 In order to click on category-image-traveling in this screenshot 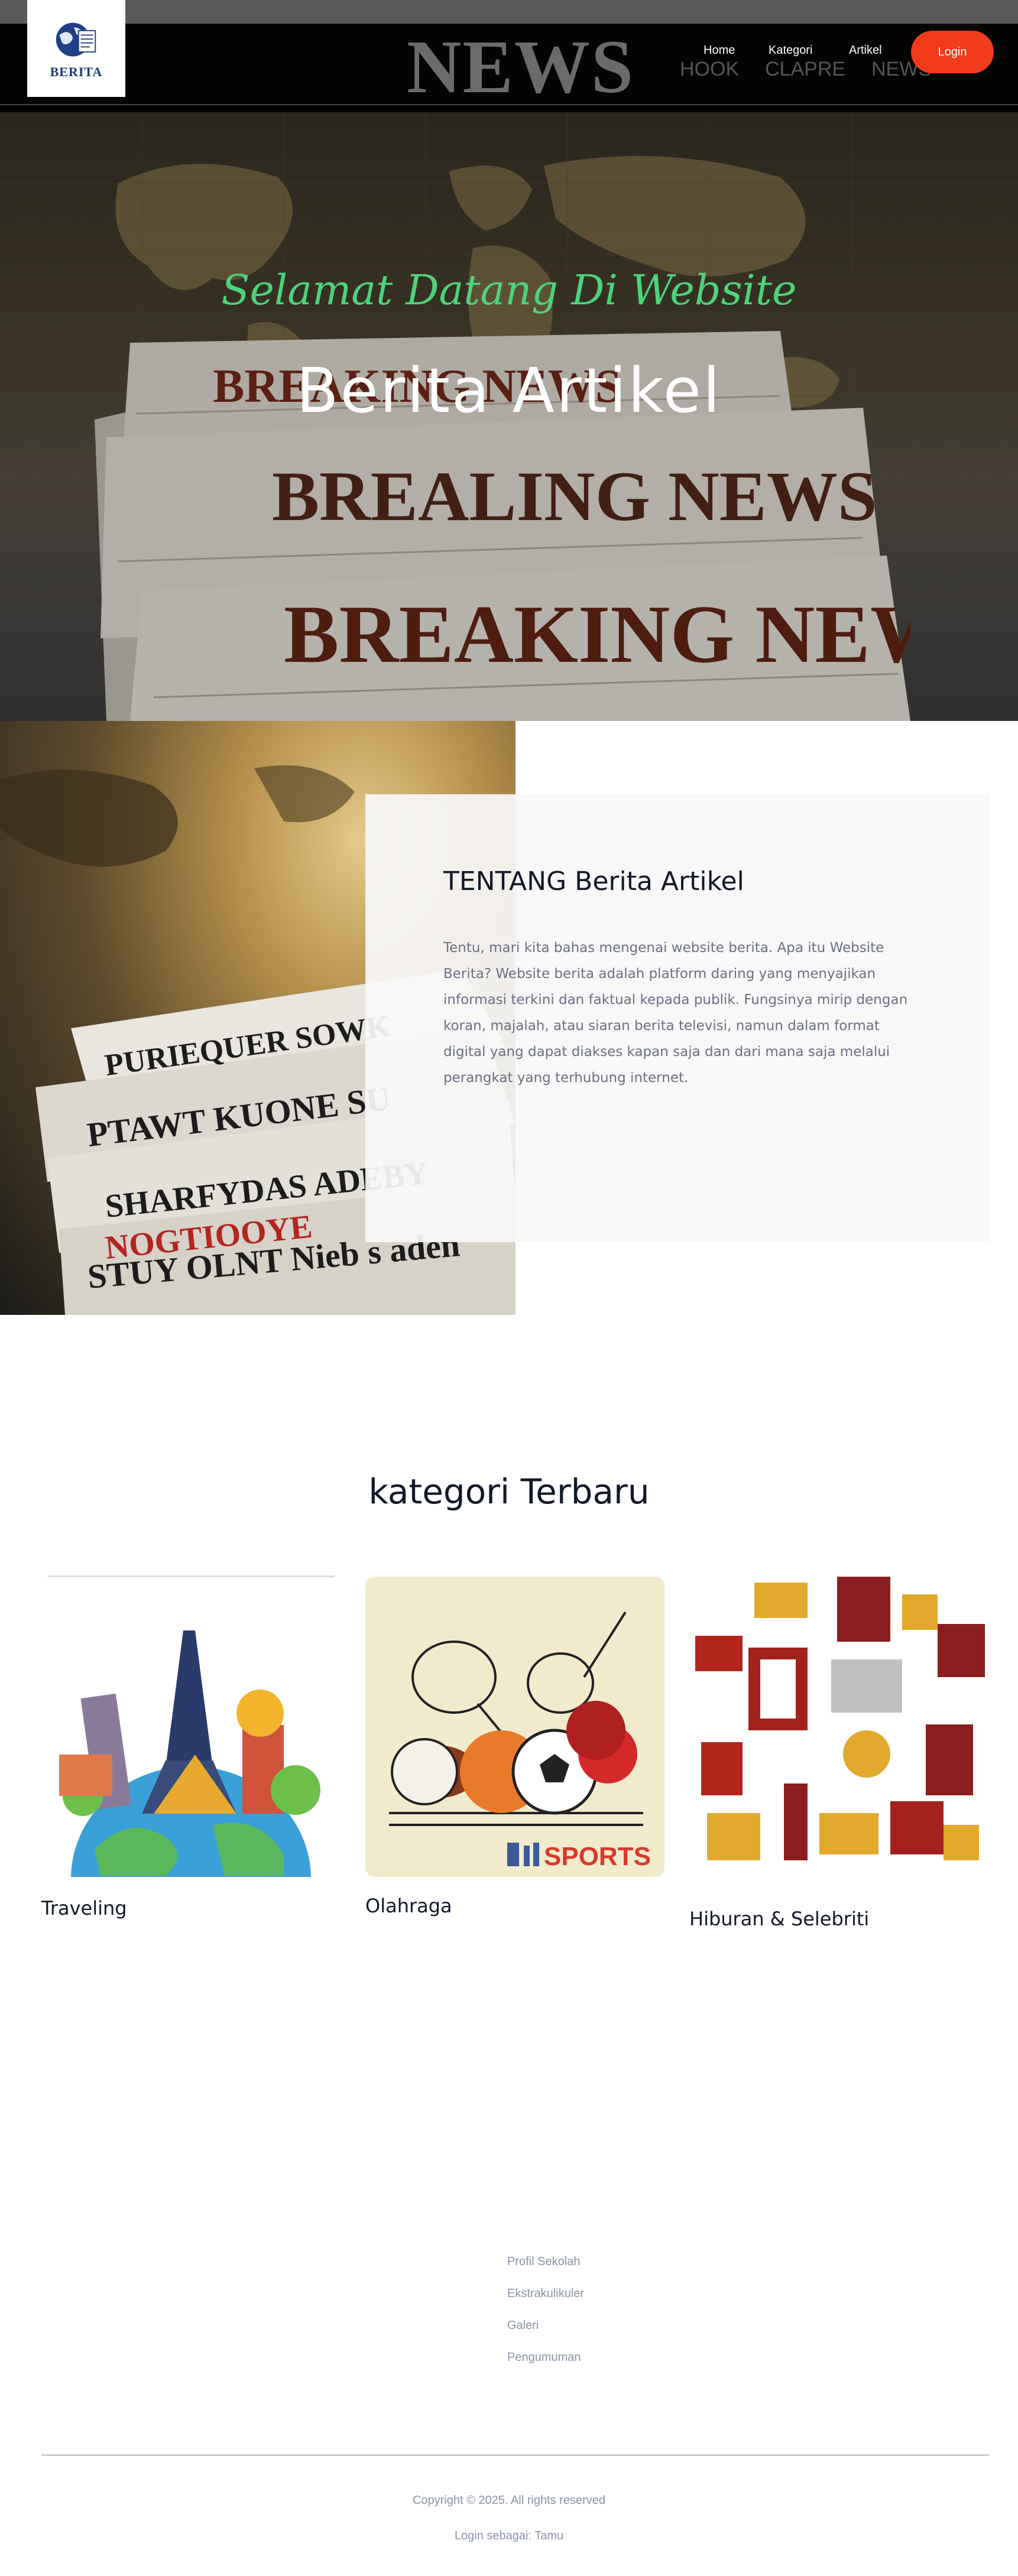, I will do `click(191, 1726)`.